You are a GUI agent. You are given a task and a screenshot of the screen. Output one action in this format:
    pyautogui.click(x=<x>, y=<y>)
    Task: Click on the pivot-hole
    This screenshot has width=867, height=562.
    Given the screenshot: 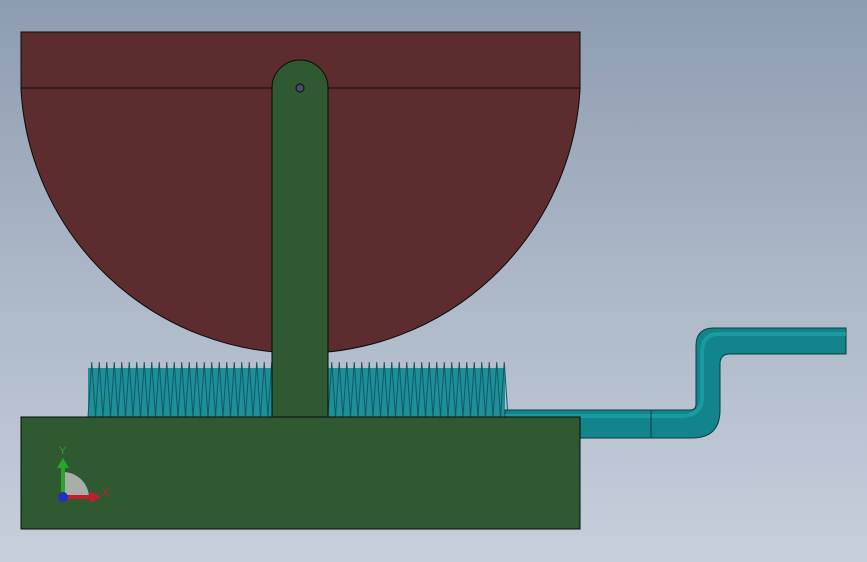 What is the action you would take?
    pyautogui.click(x=300, y=88)
    